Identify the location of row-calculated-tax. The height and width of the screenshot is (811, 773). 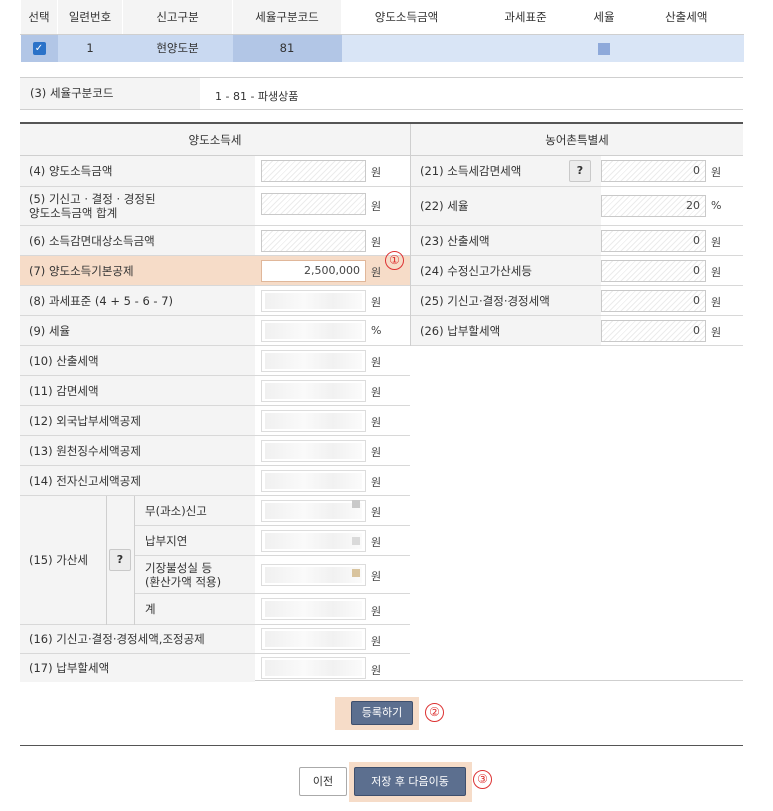
(686, 48).